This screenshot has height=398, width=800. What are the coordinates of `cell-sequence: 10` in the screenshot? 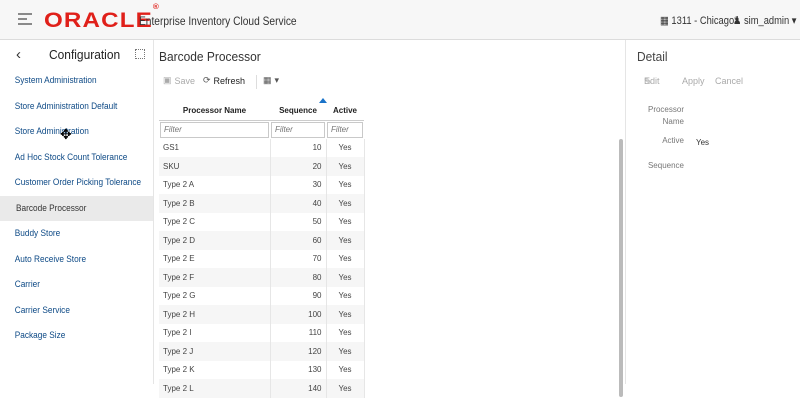 It's located at (298, 147).